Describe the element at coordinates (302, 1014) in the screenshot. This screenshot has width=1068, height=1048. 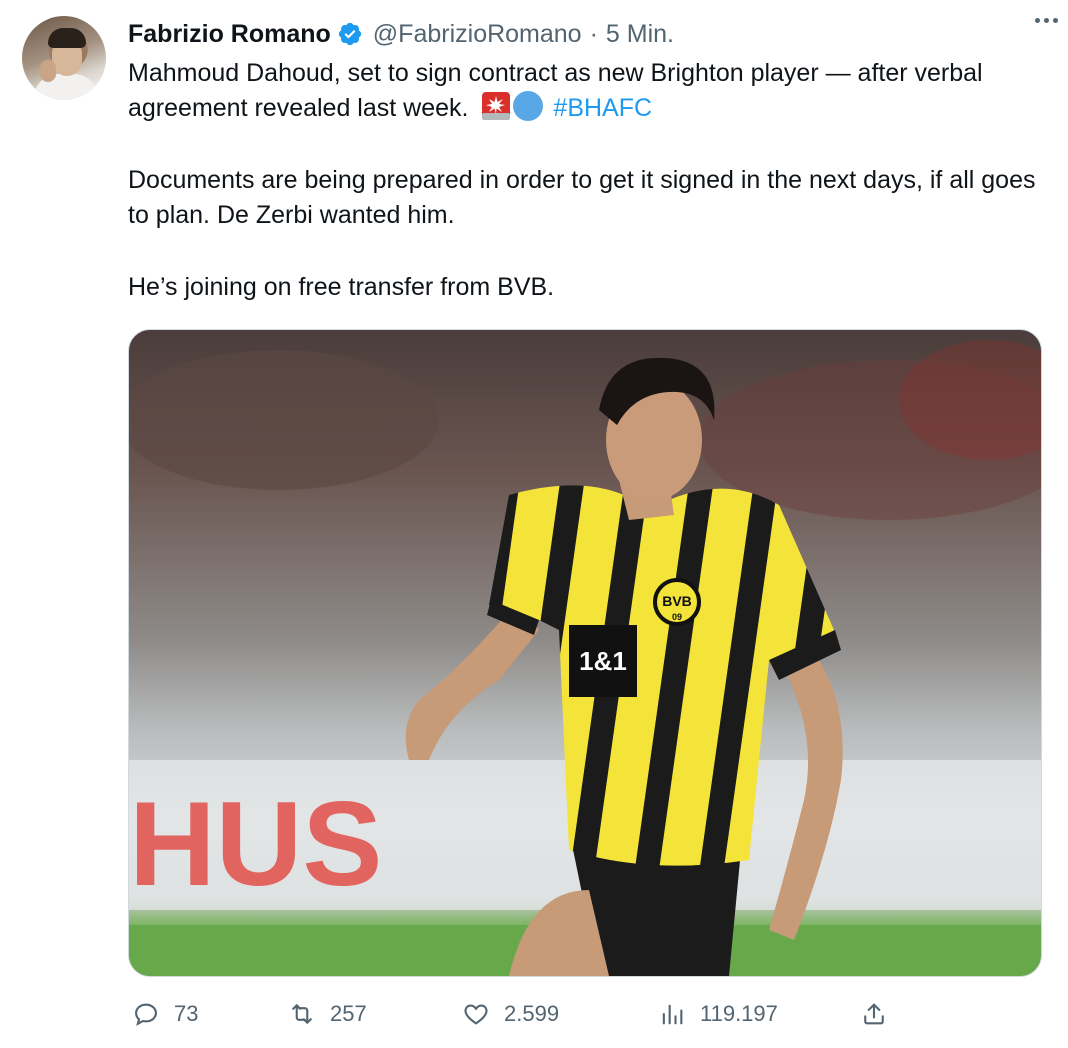
I see `retweet-icon` at that location.